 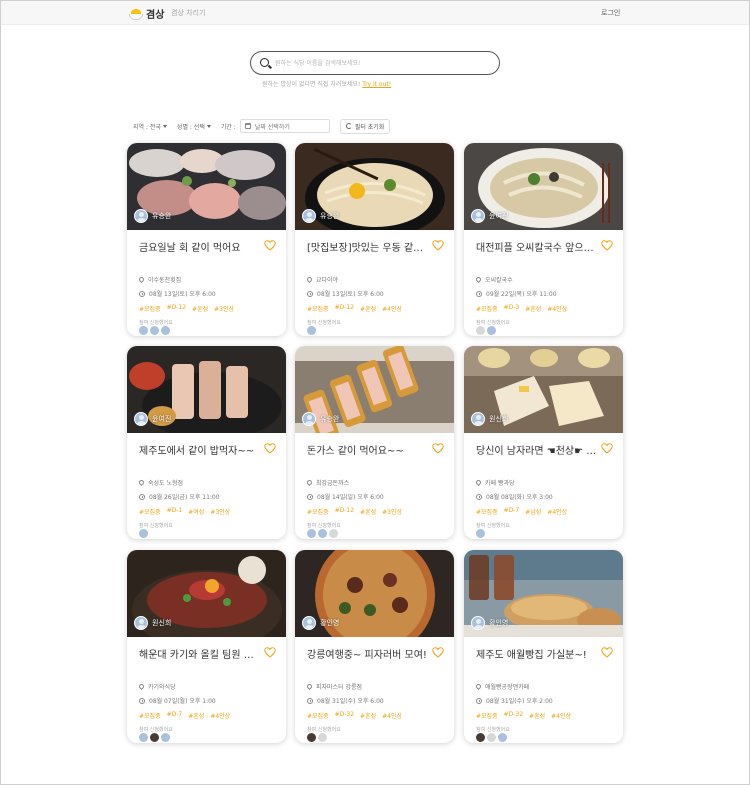 I want to click on search-input, so click(x=382, y=63).